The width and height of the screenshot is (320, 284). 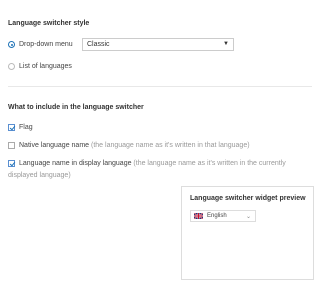 What do you see at coordinates (46, 44) in the screenshot?
I see `dropdown-option-label: Drop-down menu` at bounding box center [46, 44].